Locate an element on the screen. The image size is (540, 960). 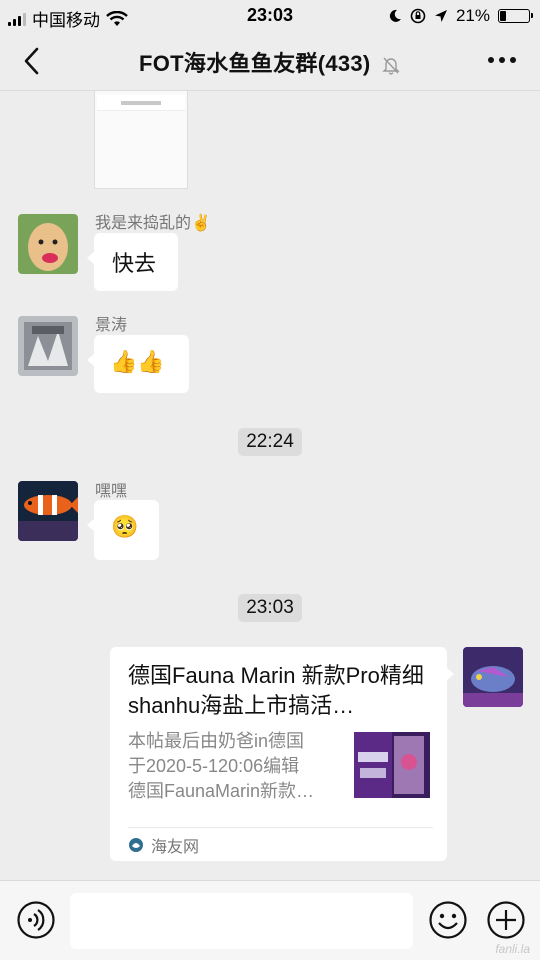
voice-input-icon is located at coordinates (36, 920).